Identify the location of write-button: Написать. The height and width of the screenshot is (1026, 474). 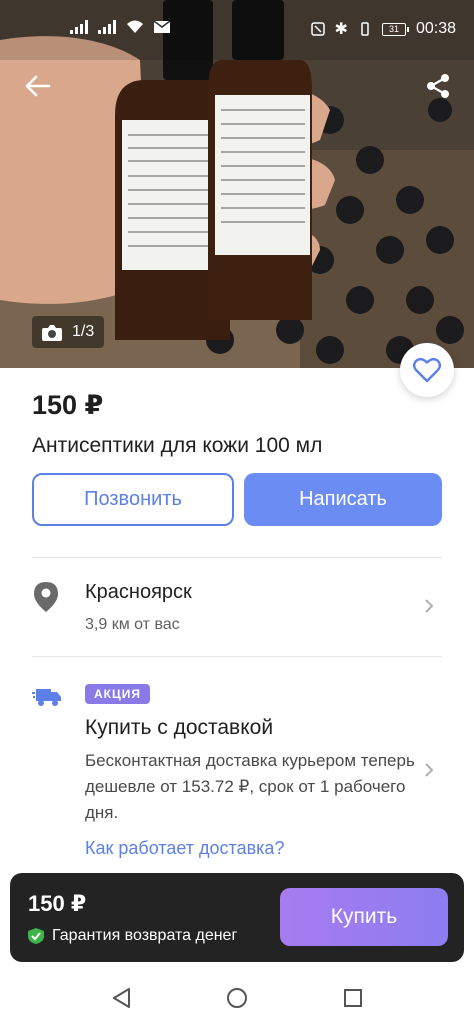
(343, 499).